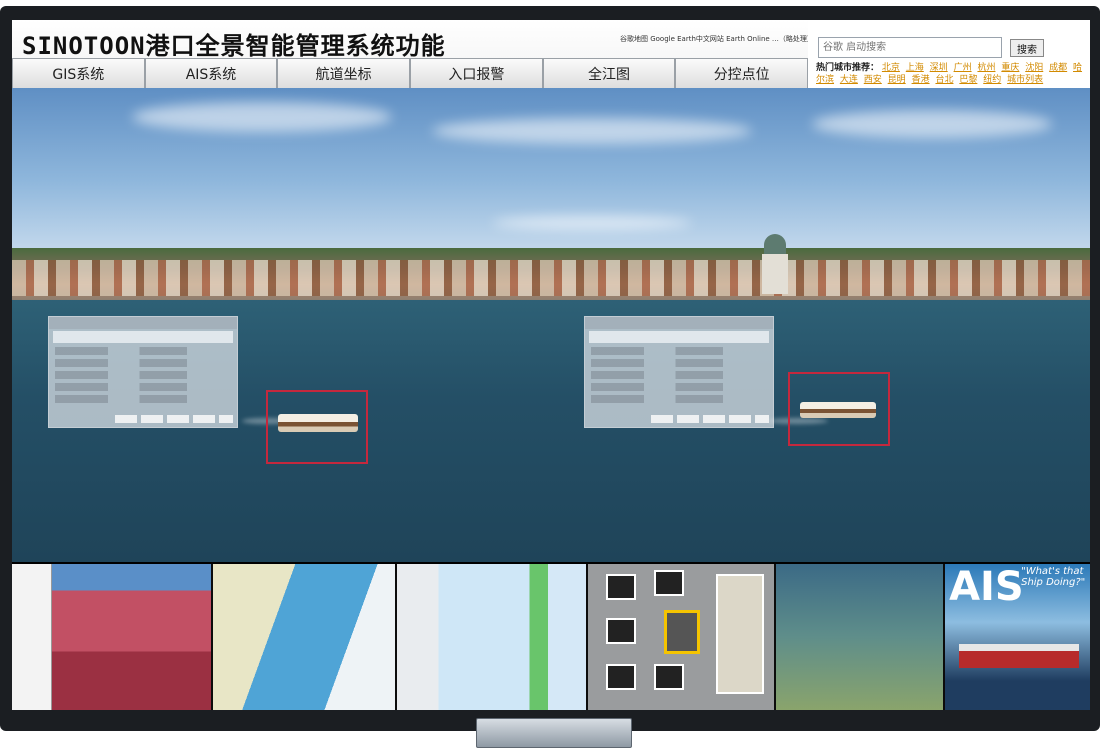 The width and height of the screenshot is (1100, 751). What do you see at coordinates (775, 245) in the screenshot?
I see `church-dome` at bounding box center [775, 245].